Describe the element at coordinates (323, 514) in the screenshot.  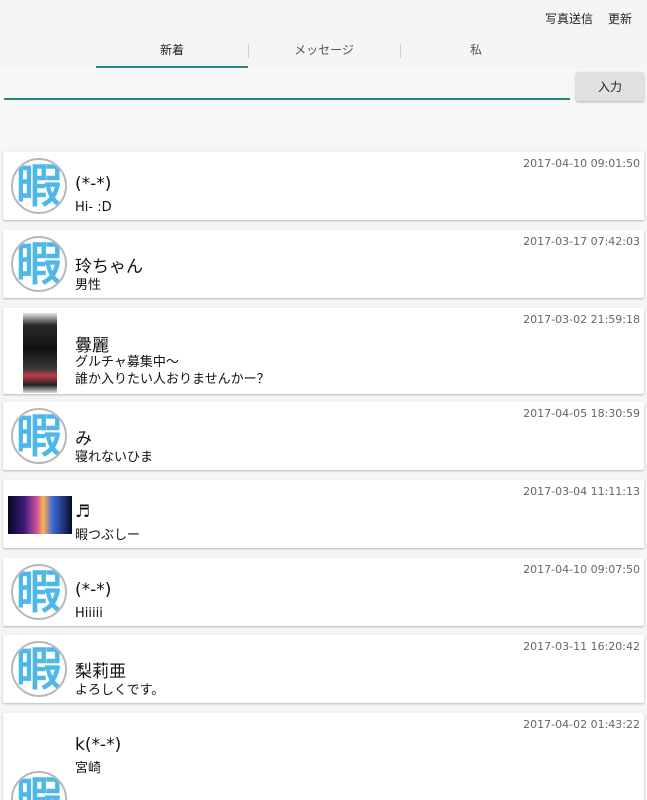
I see `post-card: ♬ 暇つぶしー 2017-03-04 11:11:13` at that location.